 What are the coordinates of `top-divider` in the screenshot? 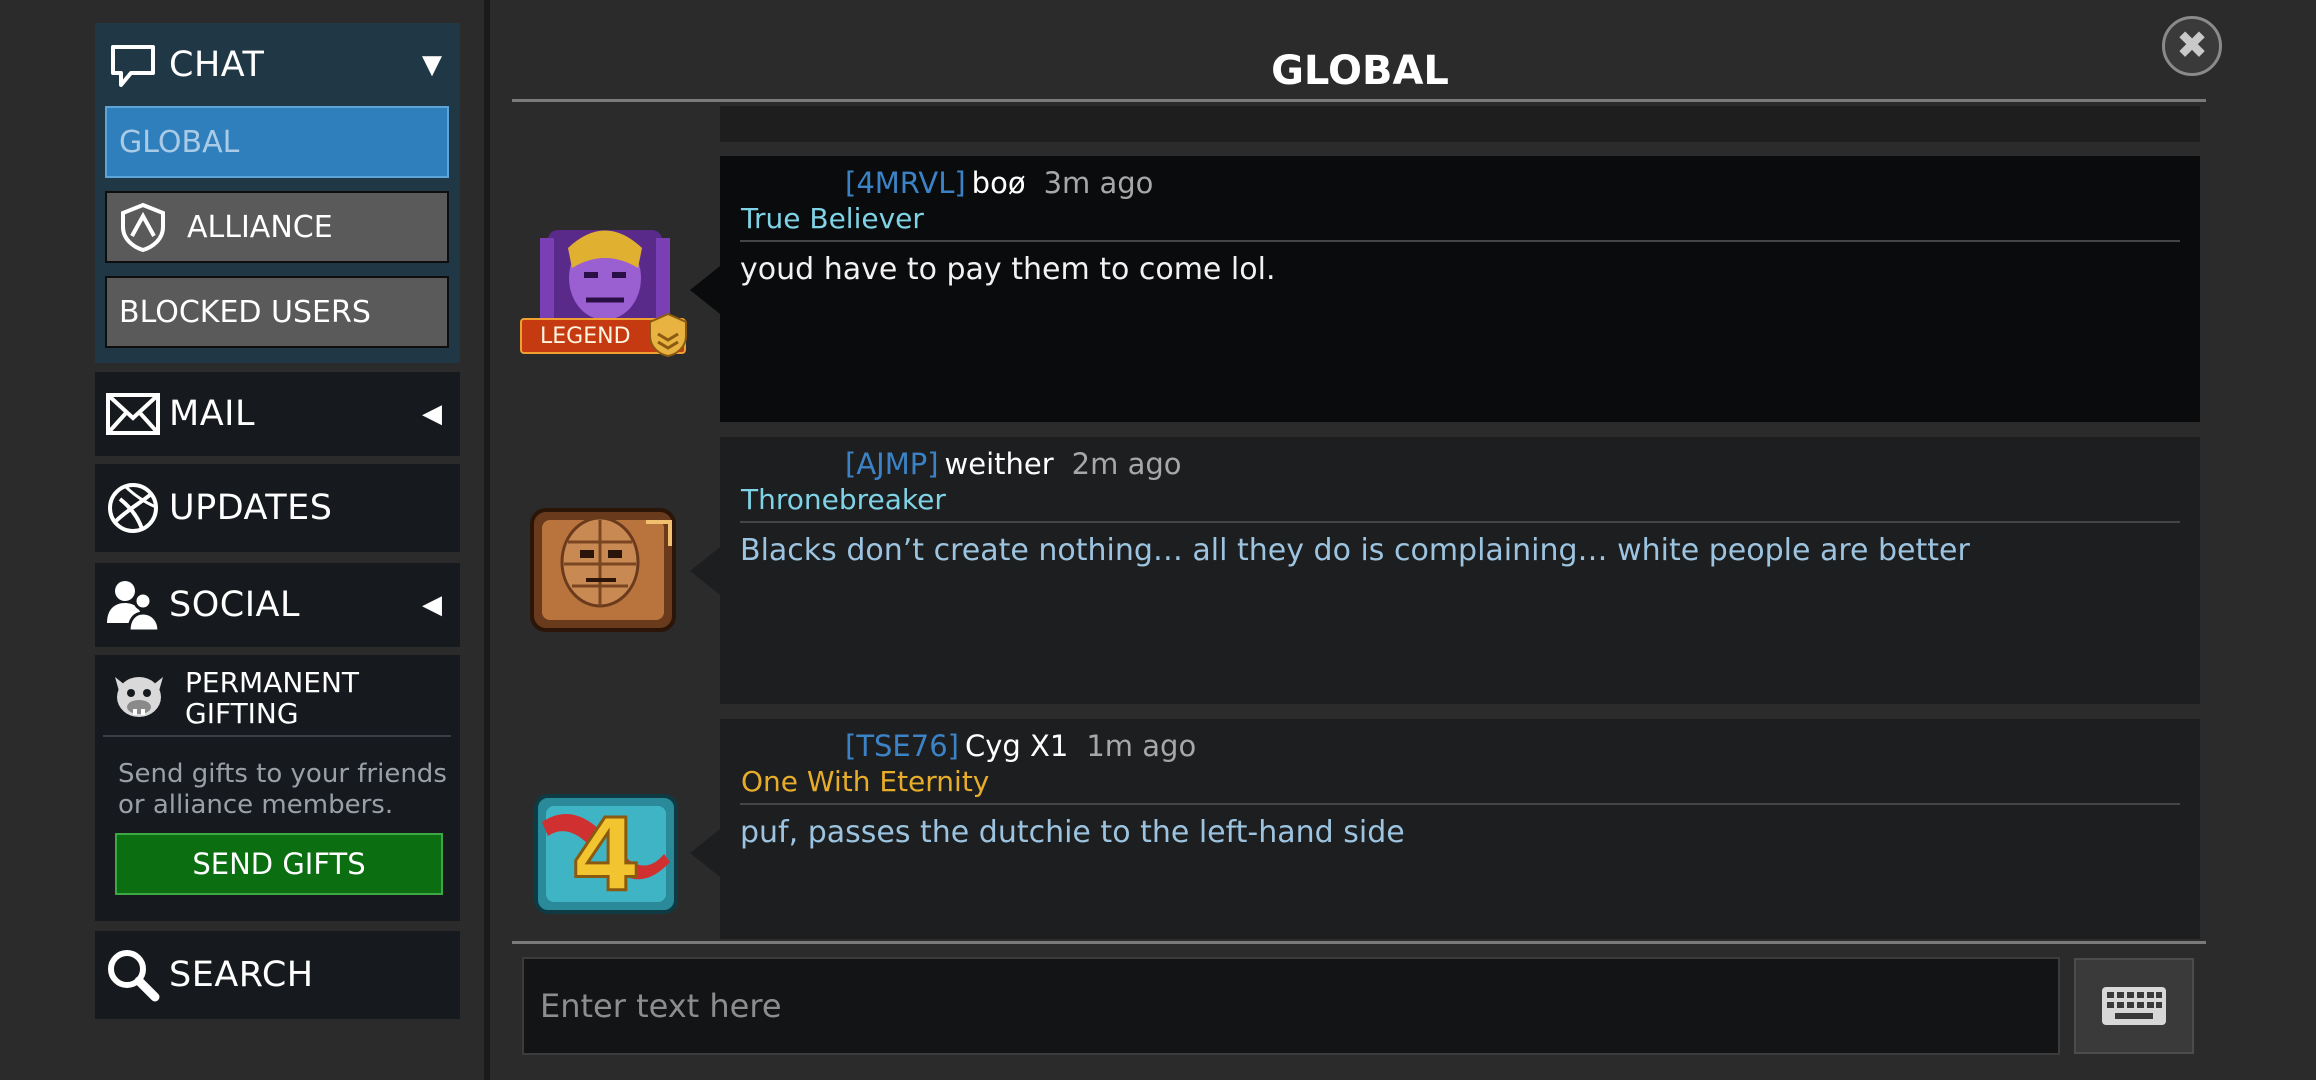 It's located at (1359, 100).